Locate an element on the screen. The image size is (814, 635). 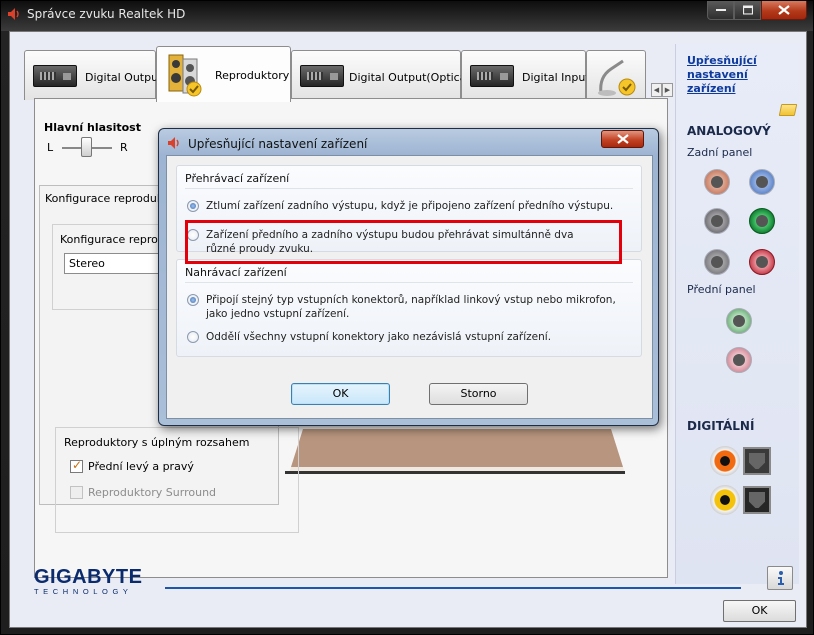
close-button is located at coordinates (784, 10).